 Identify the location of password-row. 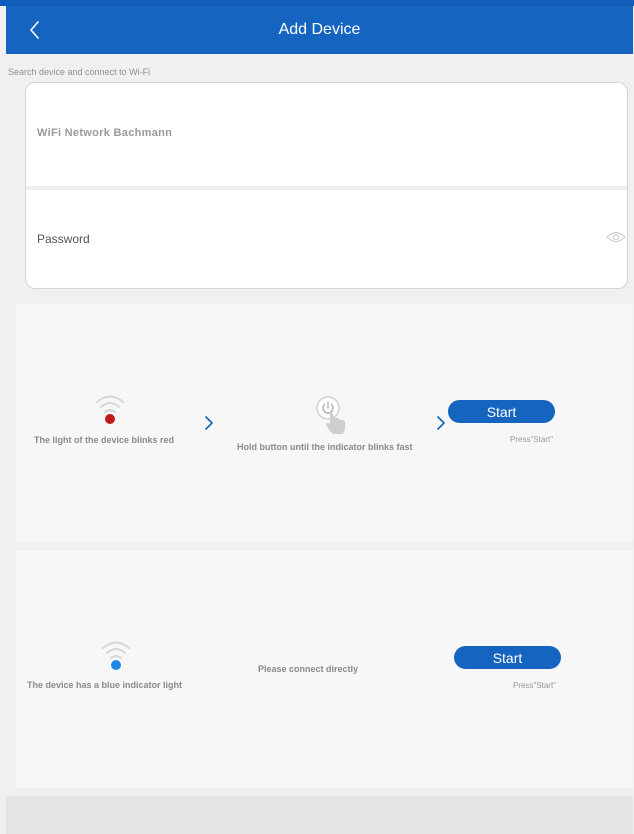
(326, 239).